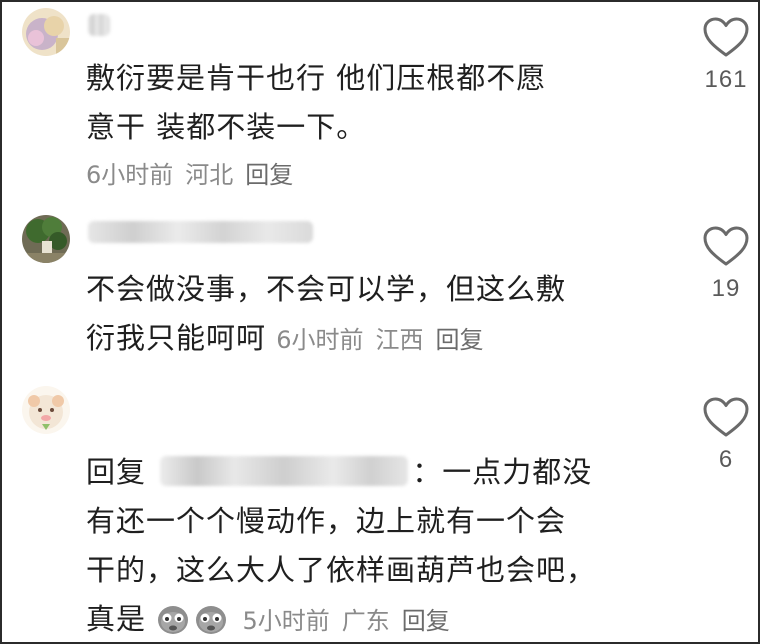  I want to click on comment-text: 不会做没事，不会可以学，但这么敷 衍我只能呵呵 6小时前 江西 回复, so click(376, 315).